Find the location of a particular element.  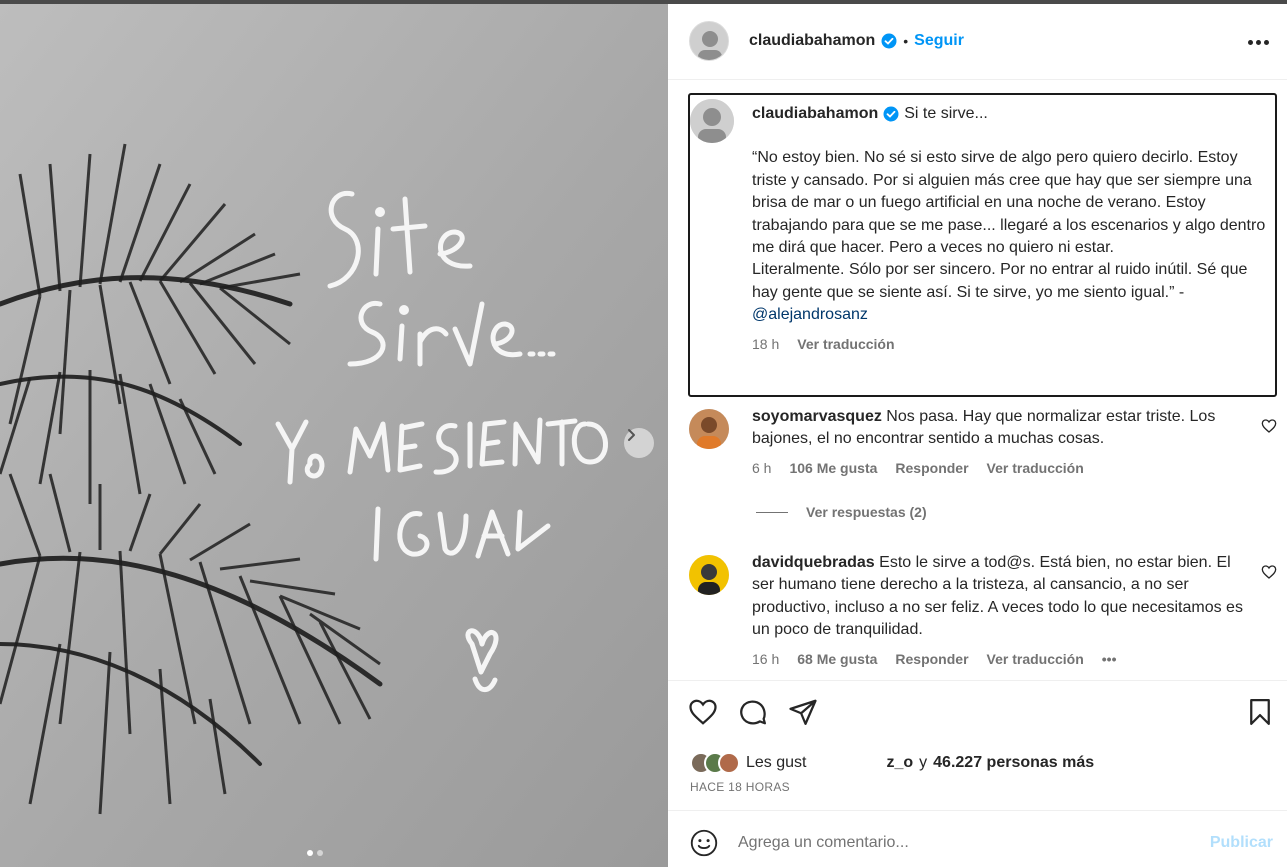

emoji-icon is located at coordinates (704, 843).